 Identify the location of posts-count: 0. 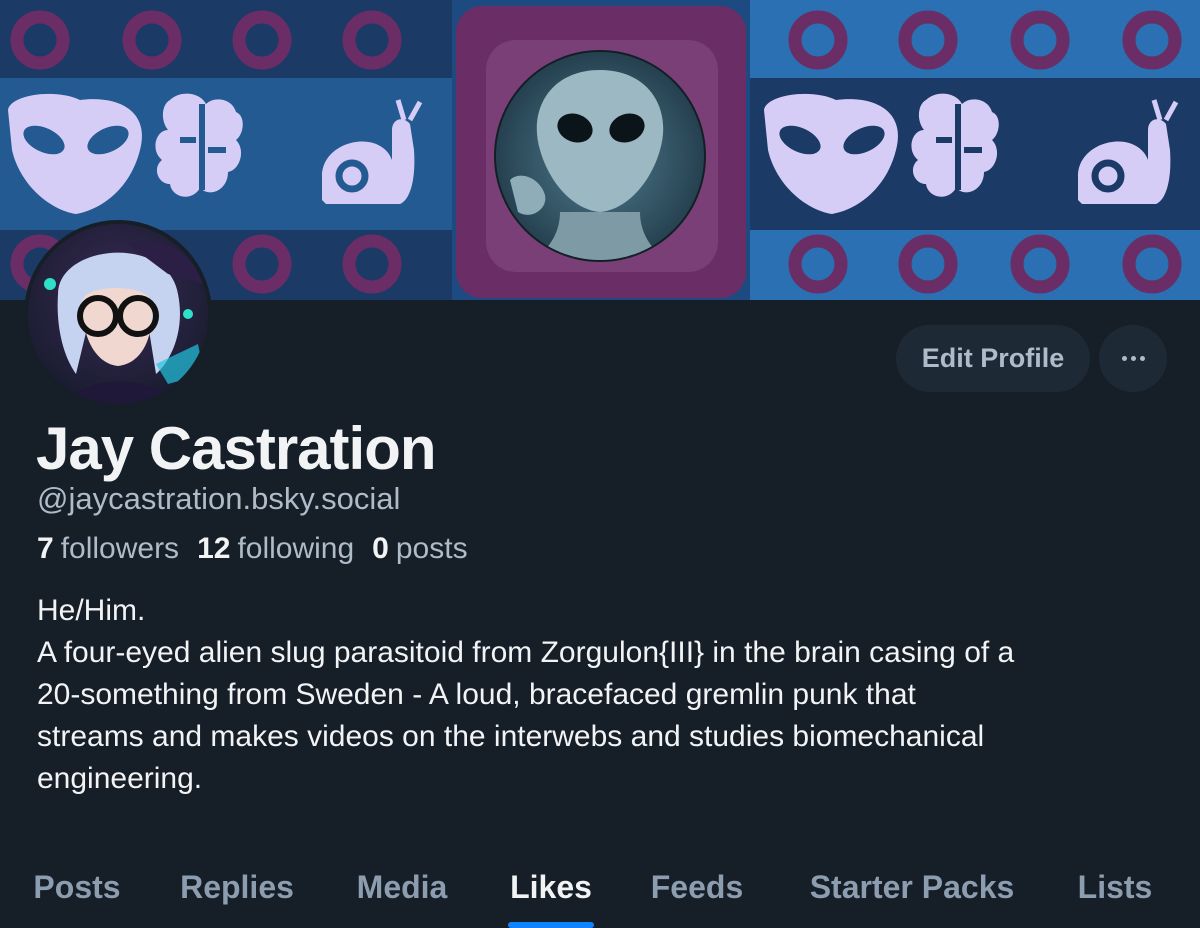
(380, 548).